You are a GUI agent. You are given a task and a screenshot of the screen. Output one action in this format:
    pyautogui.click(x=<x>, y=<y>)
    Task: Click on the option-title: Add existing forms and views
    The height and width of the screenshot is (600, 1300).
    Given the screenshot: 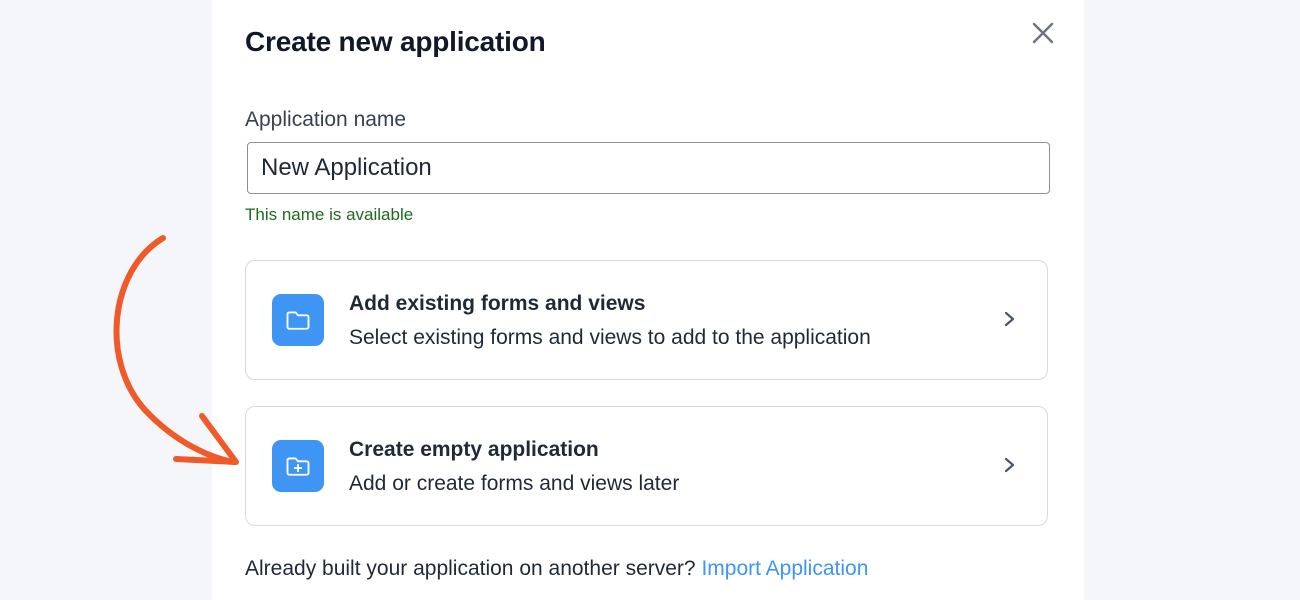 What is the action you would take?
    pyautogui.click(x=497, y=303)
    